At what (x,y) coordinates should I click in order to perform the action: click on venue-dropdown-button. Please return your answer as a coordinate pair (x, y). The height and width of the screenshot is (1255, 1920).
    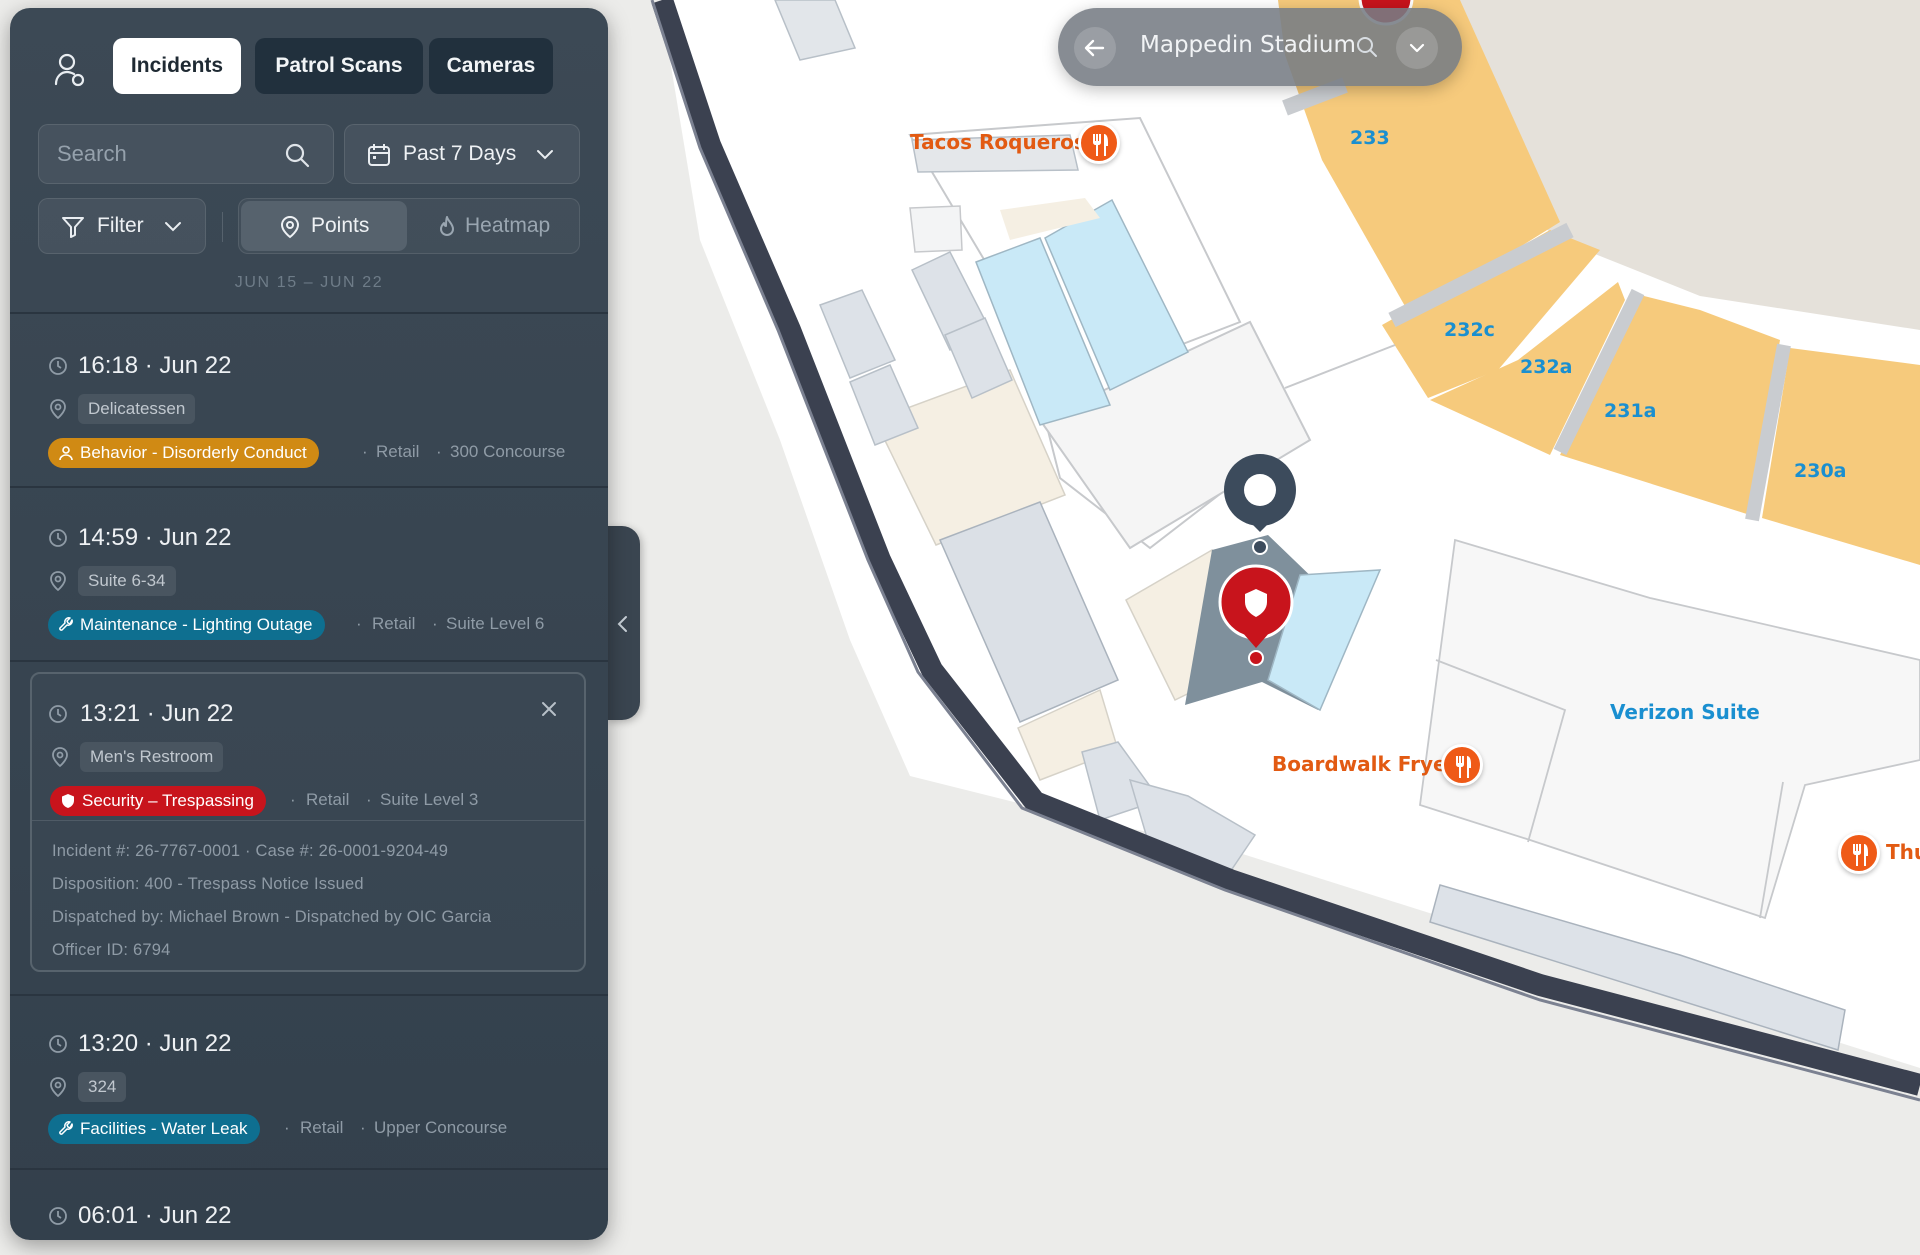
    Looking at the image, I should click on (1417, 48).